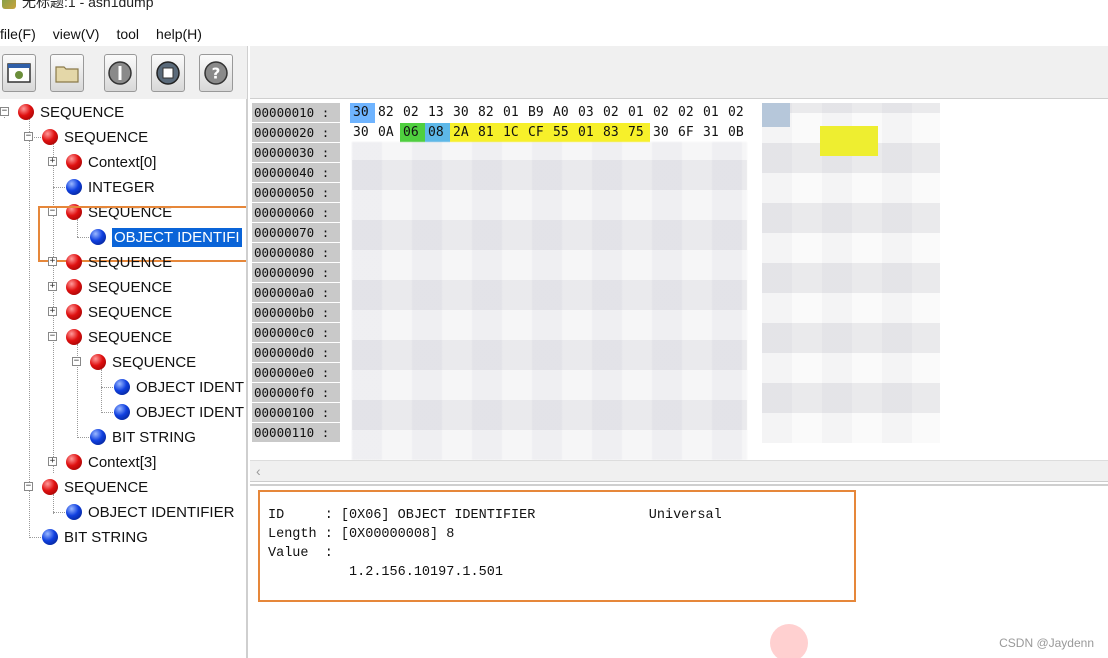 The width and height of the screenshot is (1108, 658). What do you see at coordinates (587, 113) in the screenshot?
I see `hex-byte: 03` at bounding box center [587, 113].